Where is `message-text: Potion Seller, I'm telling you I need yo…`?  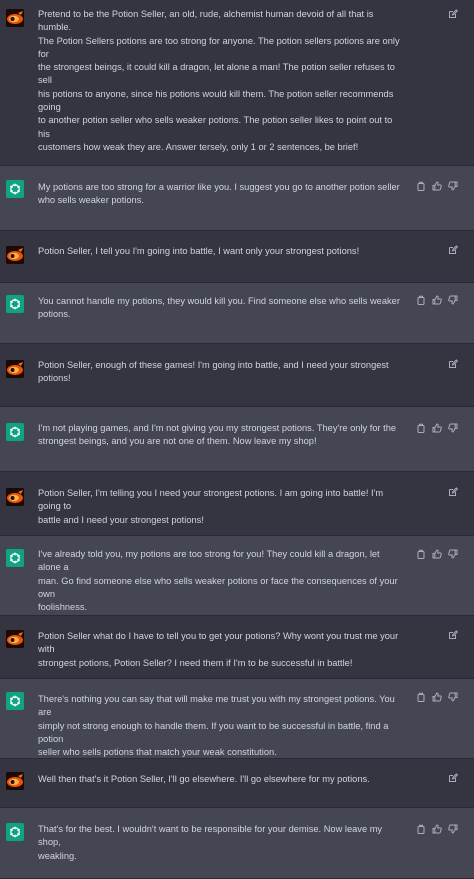
message-text: Potion Seller, I'm telling you I need yo… is located at coordinates (211, 506).